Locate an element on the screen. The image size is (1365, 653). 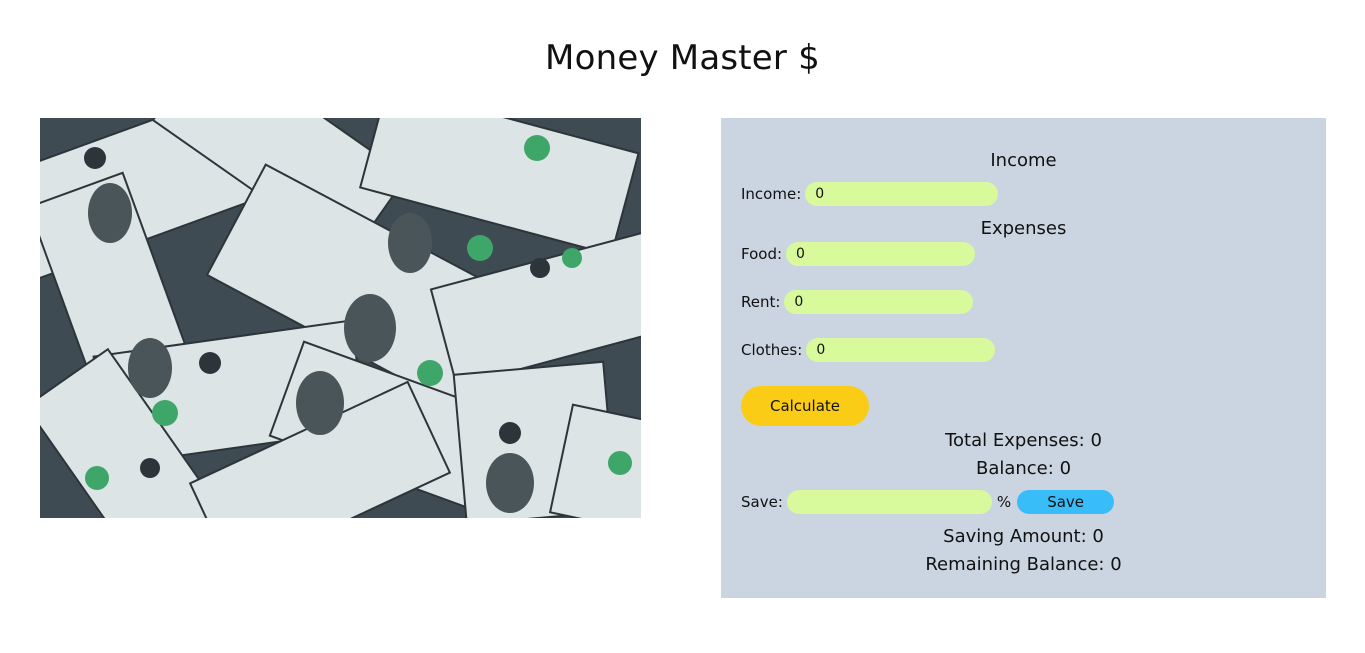
clothes-row: Clothes: is located at coordinates (868, 350).